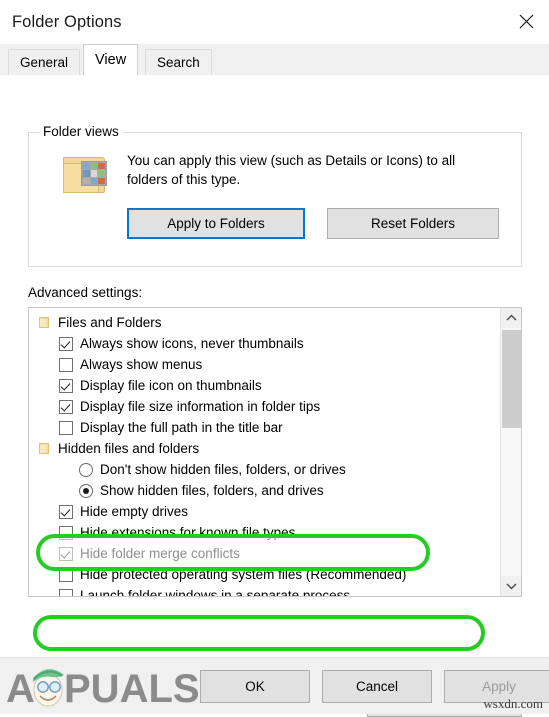  I want to click on close-icon, so click(526, 21).